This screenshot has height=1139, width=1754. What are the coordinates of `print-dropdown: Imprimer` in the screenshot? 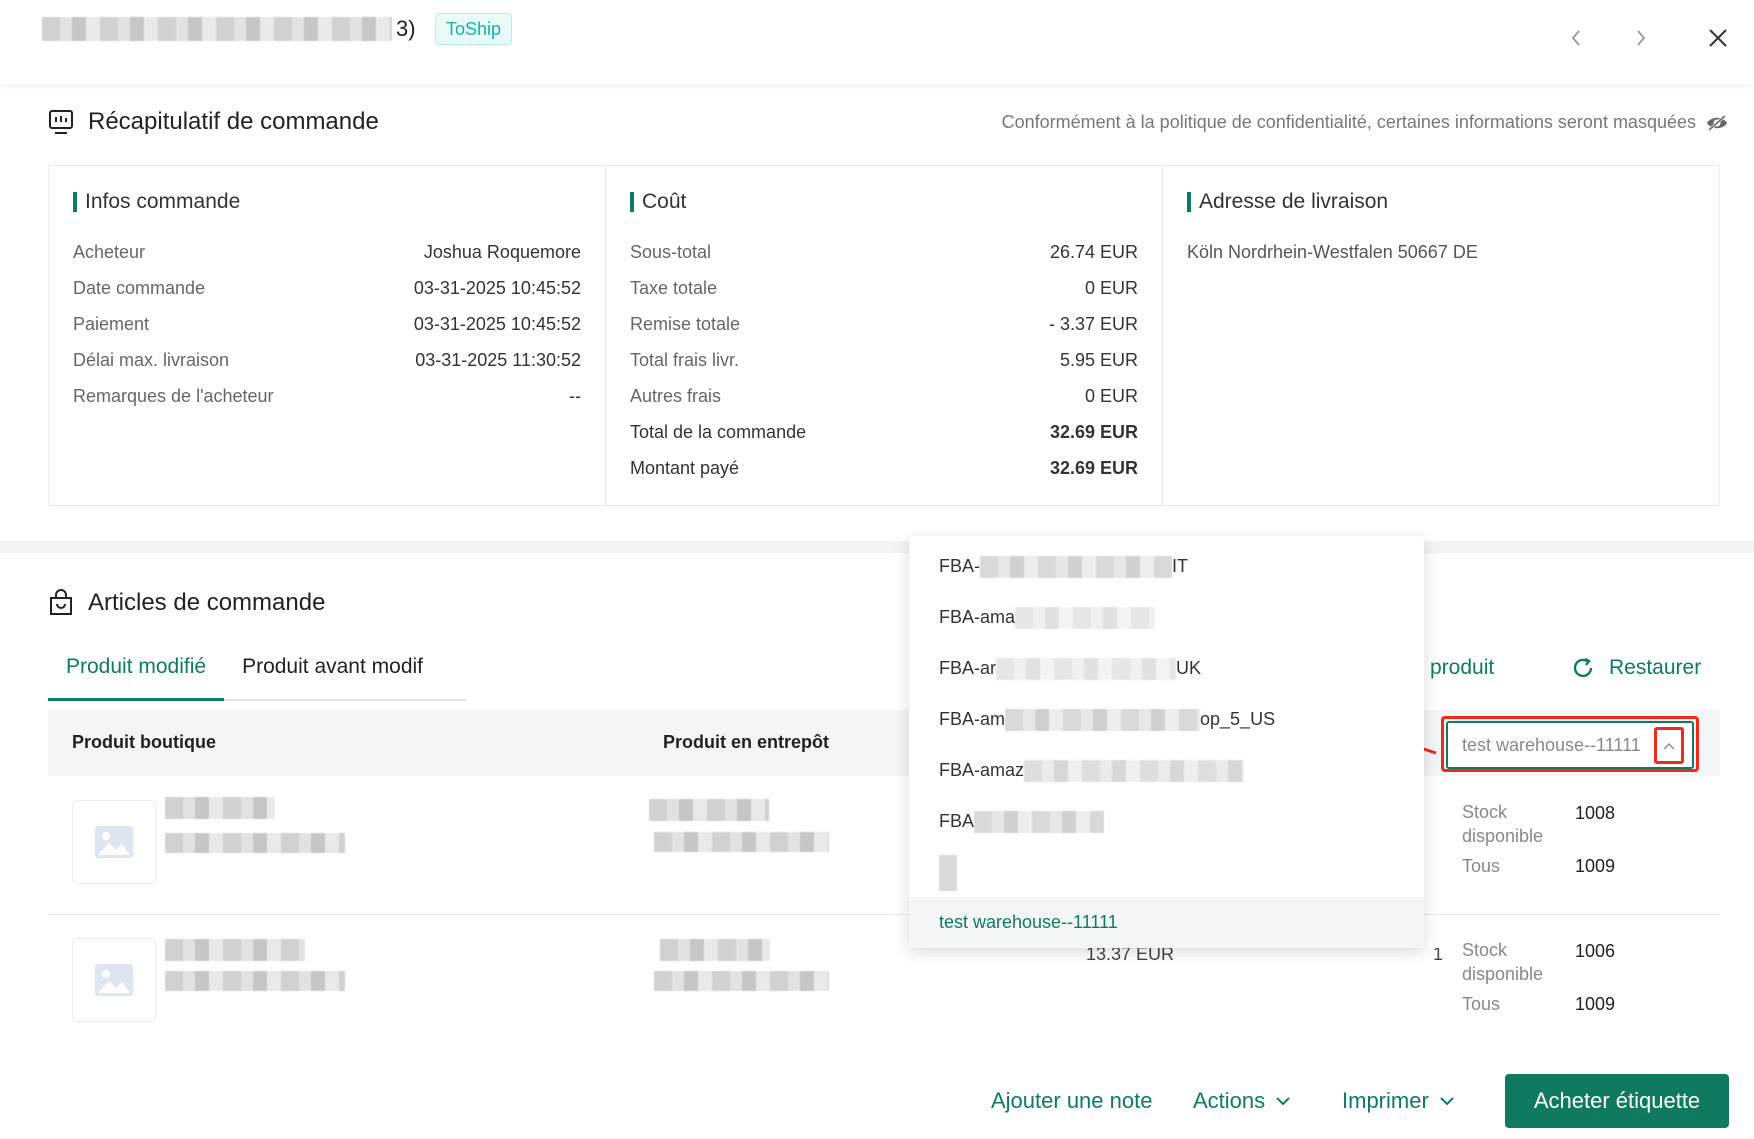 It's located at (1398, 1101).